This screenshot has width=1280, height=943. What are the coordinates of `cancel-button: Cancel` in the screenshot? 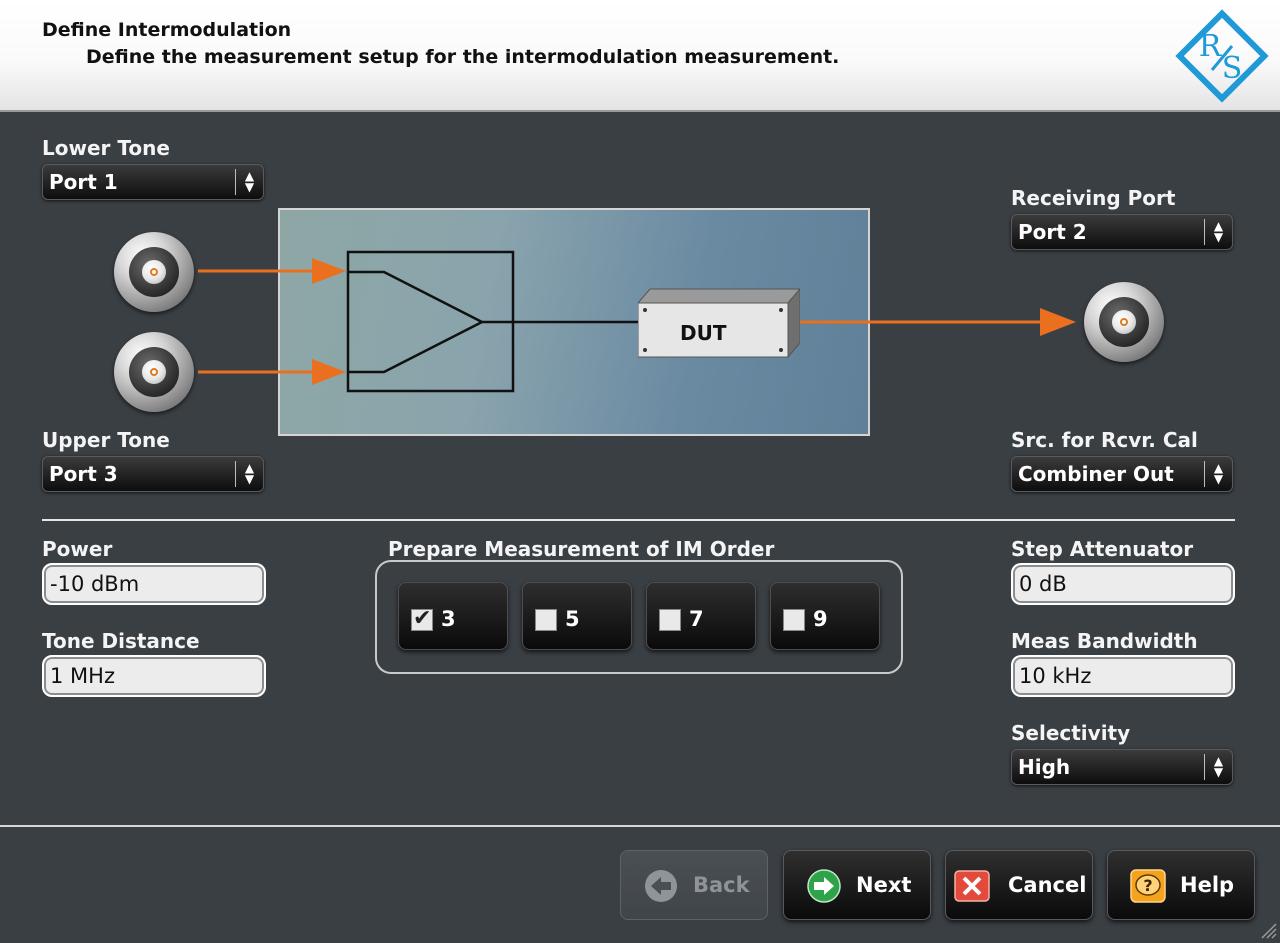 It's located at (1019, 885).